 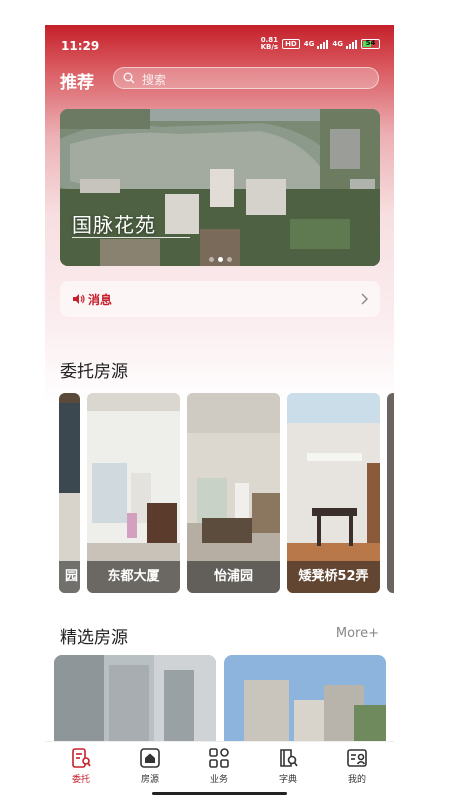 What do you see at coordinates (129, 78) in the screenshot?
I see `search-icon` at bounding box center [129, 78].